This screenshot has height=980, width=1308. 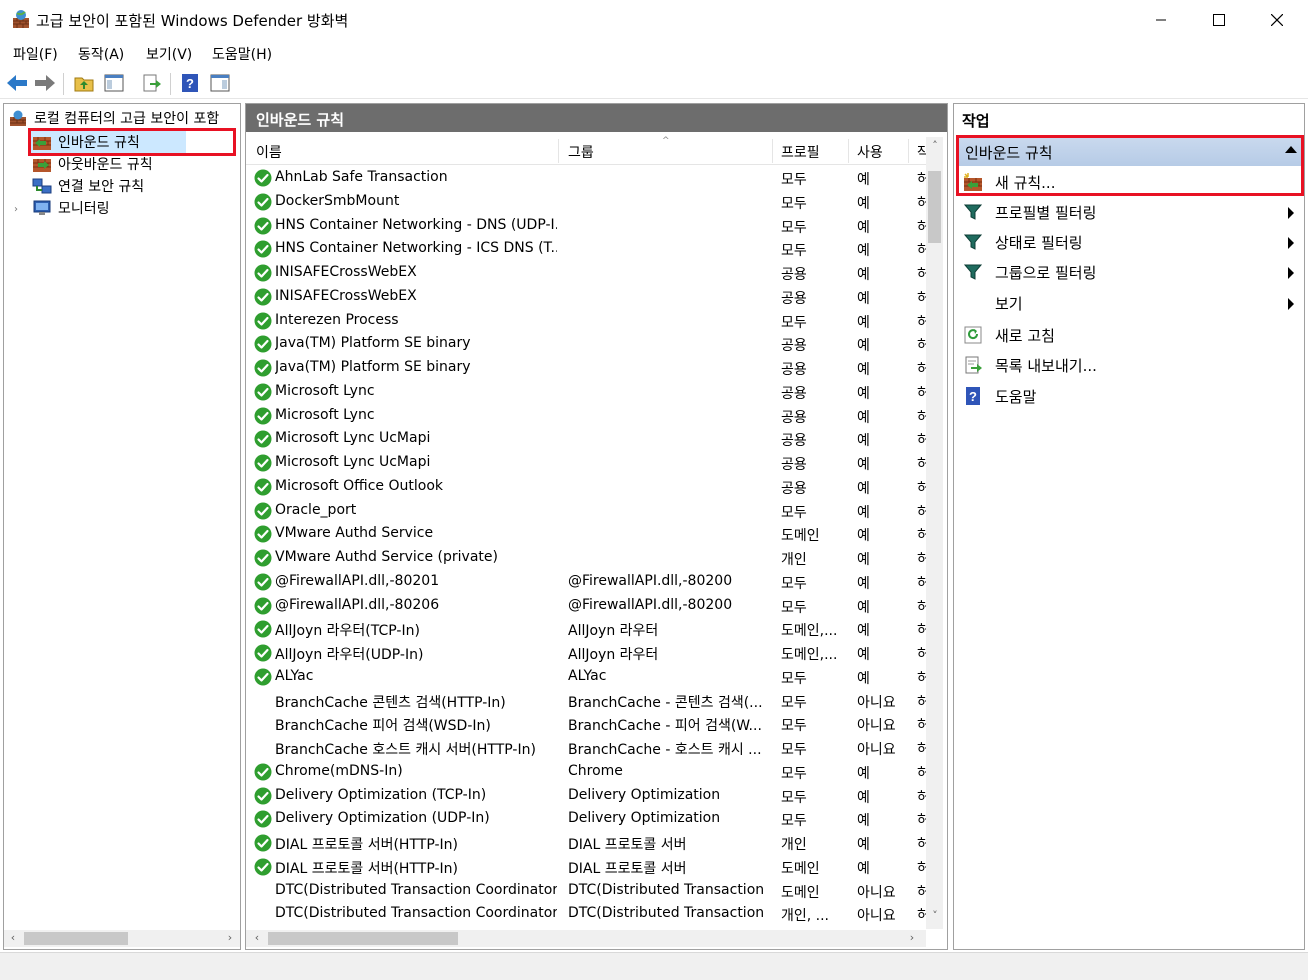 I want to click on table-row: ALYac ALYac 모두 예 허, so click(x=586, y=678).